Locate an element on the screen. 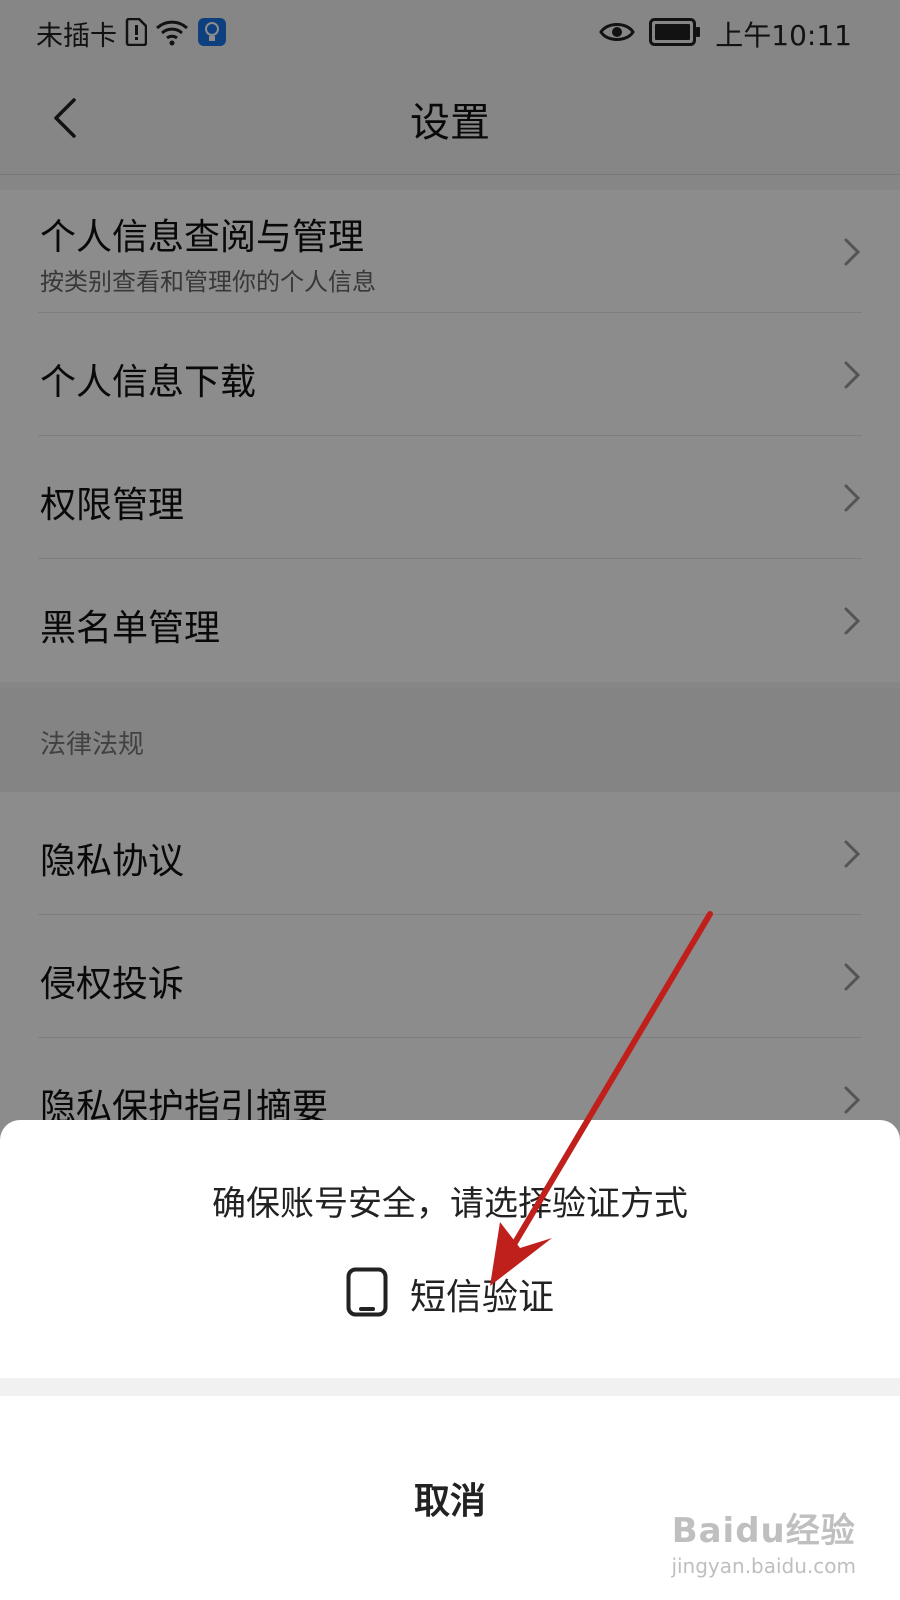 The image size is (900, 1600). sheet-divider is located at coordinates (450, 1387).